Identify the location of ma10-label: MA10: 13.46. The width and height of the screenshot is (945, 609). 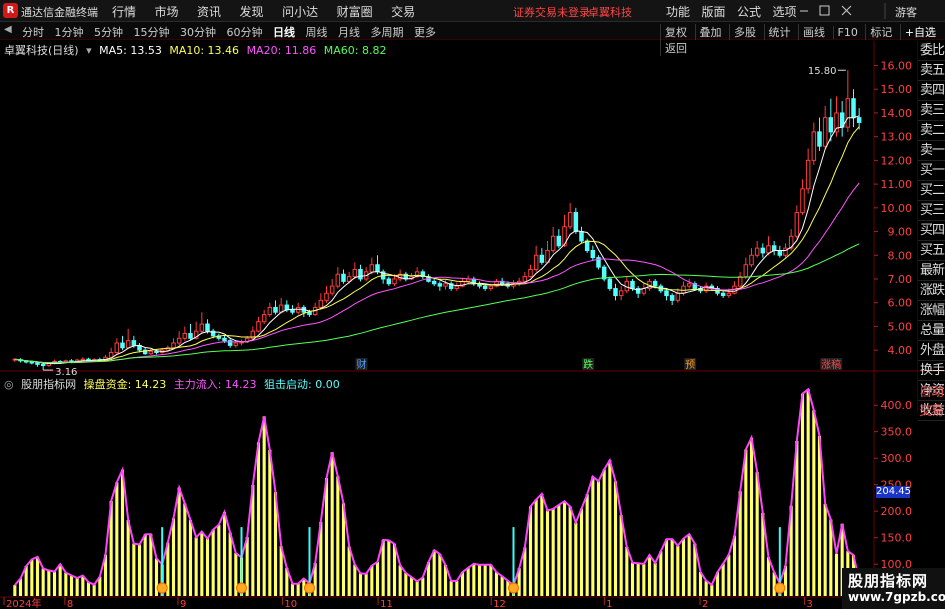
(204, 50).